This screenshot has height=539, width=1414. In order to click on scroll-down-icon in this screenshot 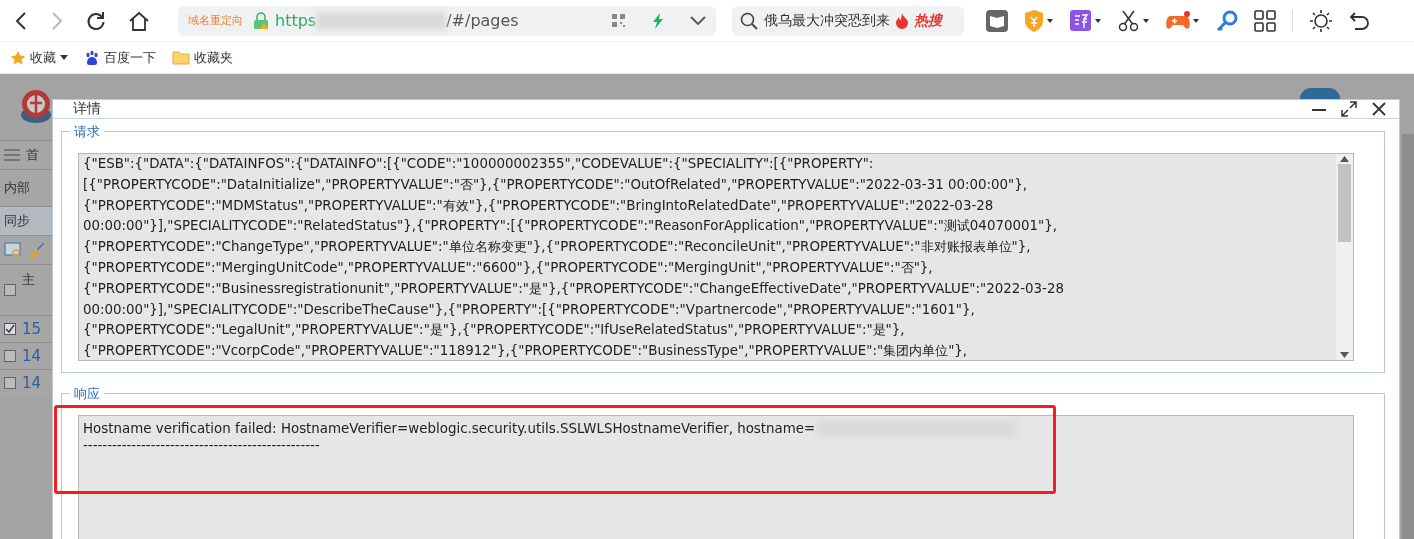, I will do `click(1344, 355)`.